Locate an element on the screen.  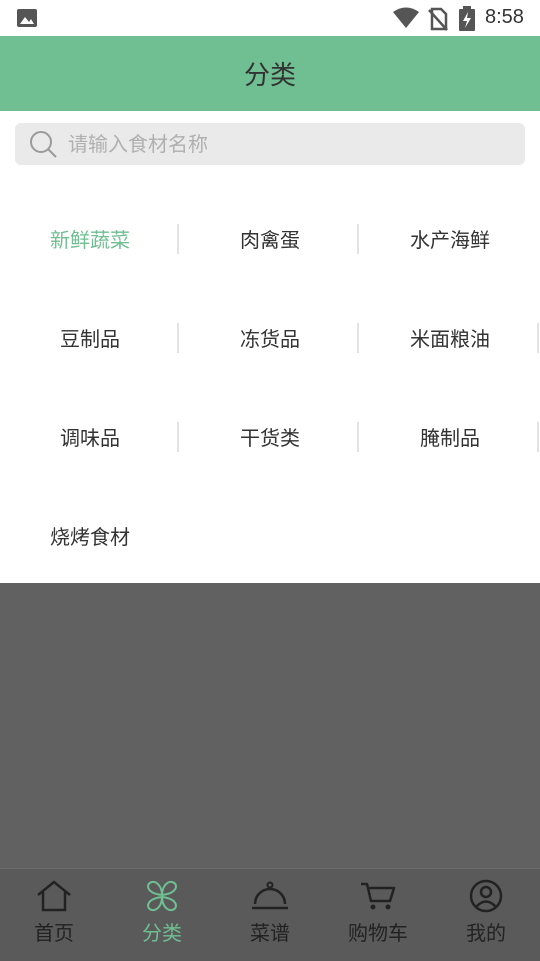
header: 分类 is located at coordinates (270, 73).